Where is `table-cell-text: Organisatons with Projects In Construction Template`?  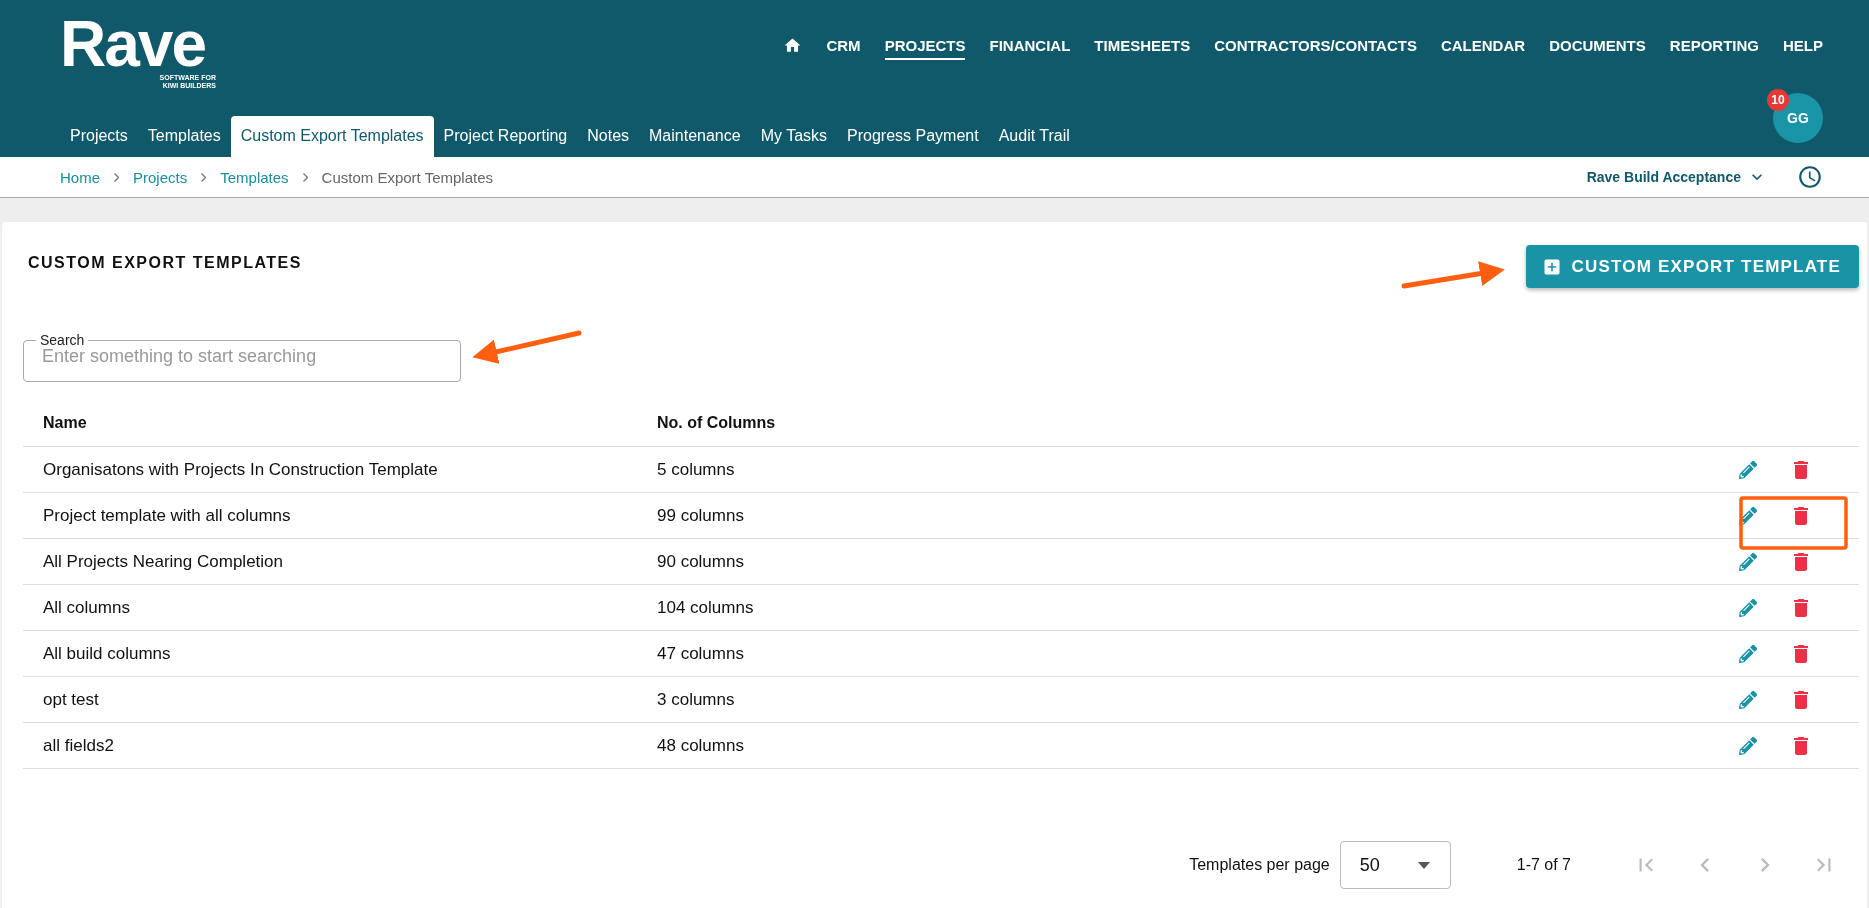
table-cell-text: Organisatons with Projects In Construction Template is located at coordinates (241, 469).